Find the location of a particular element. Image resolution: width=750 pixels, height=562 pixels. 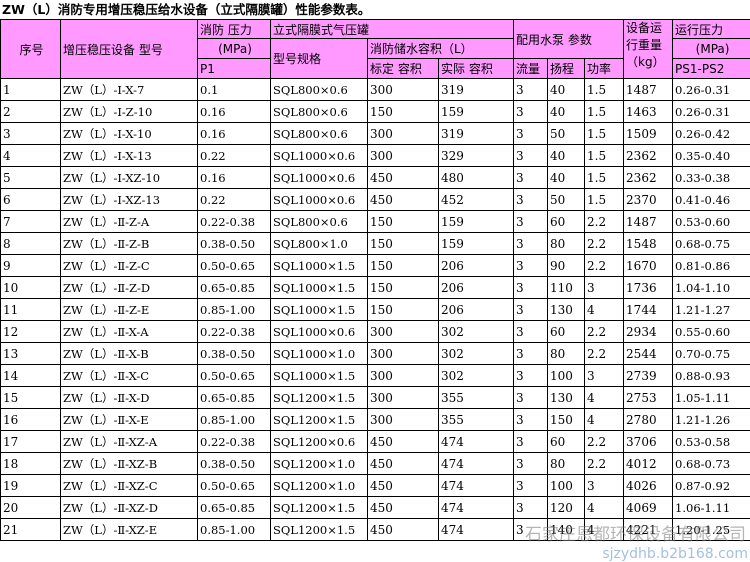

cell-p1: 0.38-0.50 is located at coordinates (234, 464).